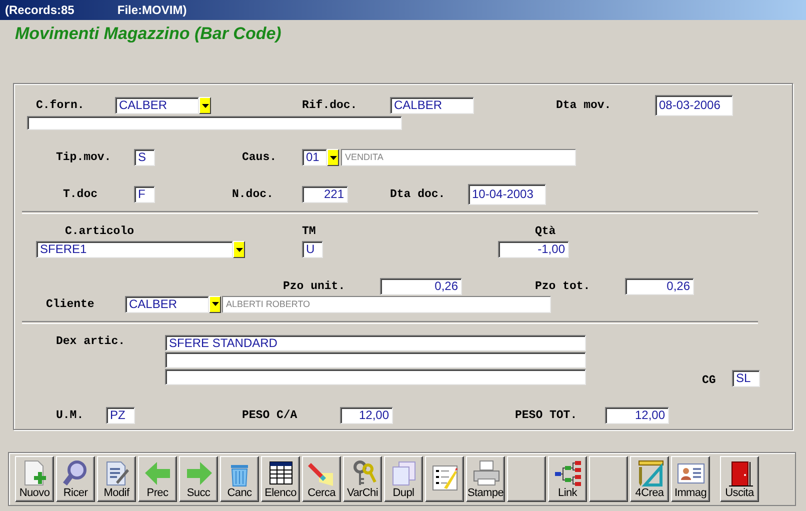 This screenshot has width=806, height=511. What do you see at coordinates (562, 286) in the screenshot?
I see `field-label: Pzo tot.` at bounding box center [562, 286].